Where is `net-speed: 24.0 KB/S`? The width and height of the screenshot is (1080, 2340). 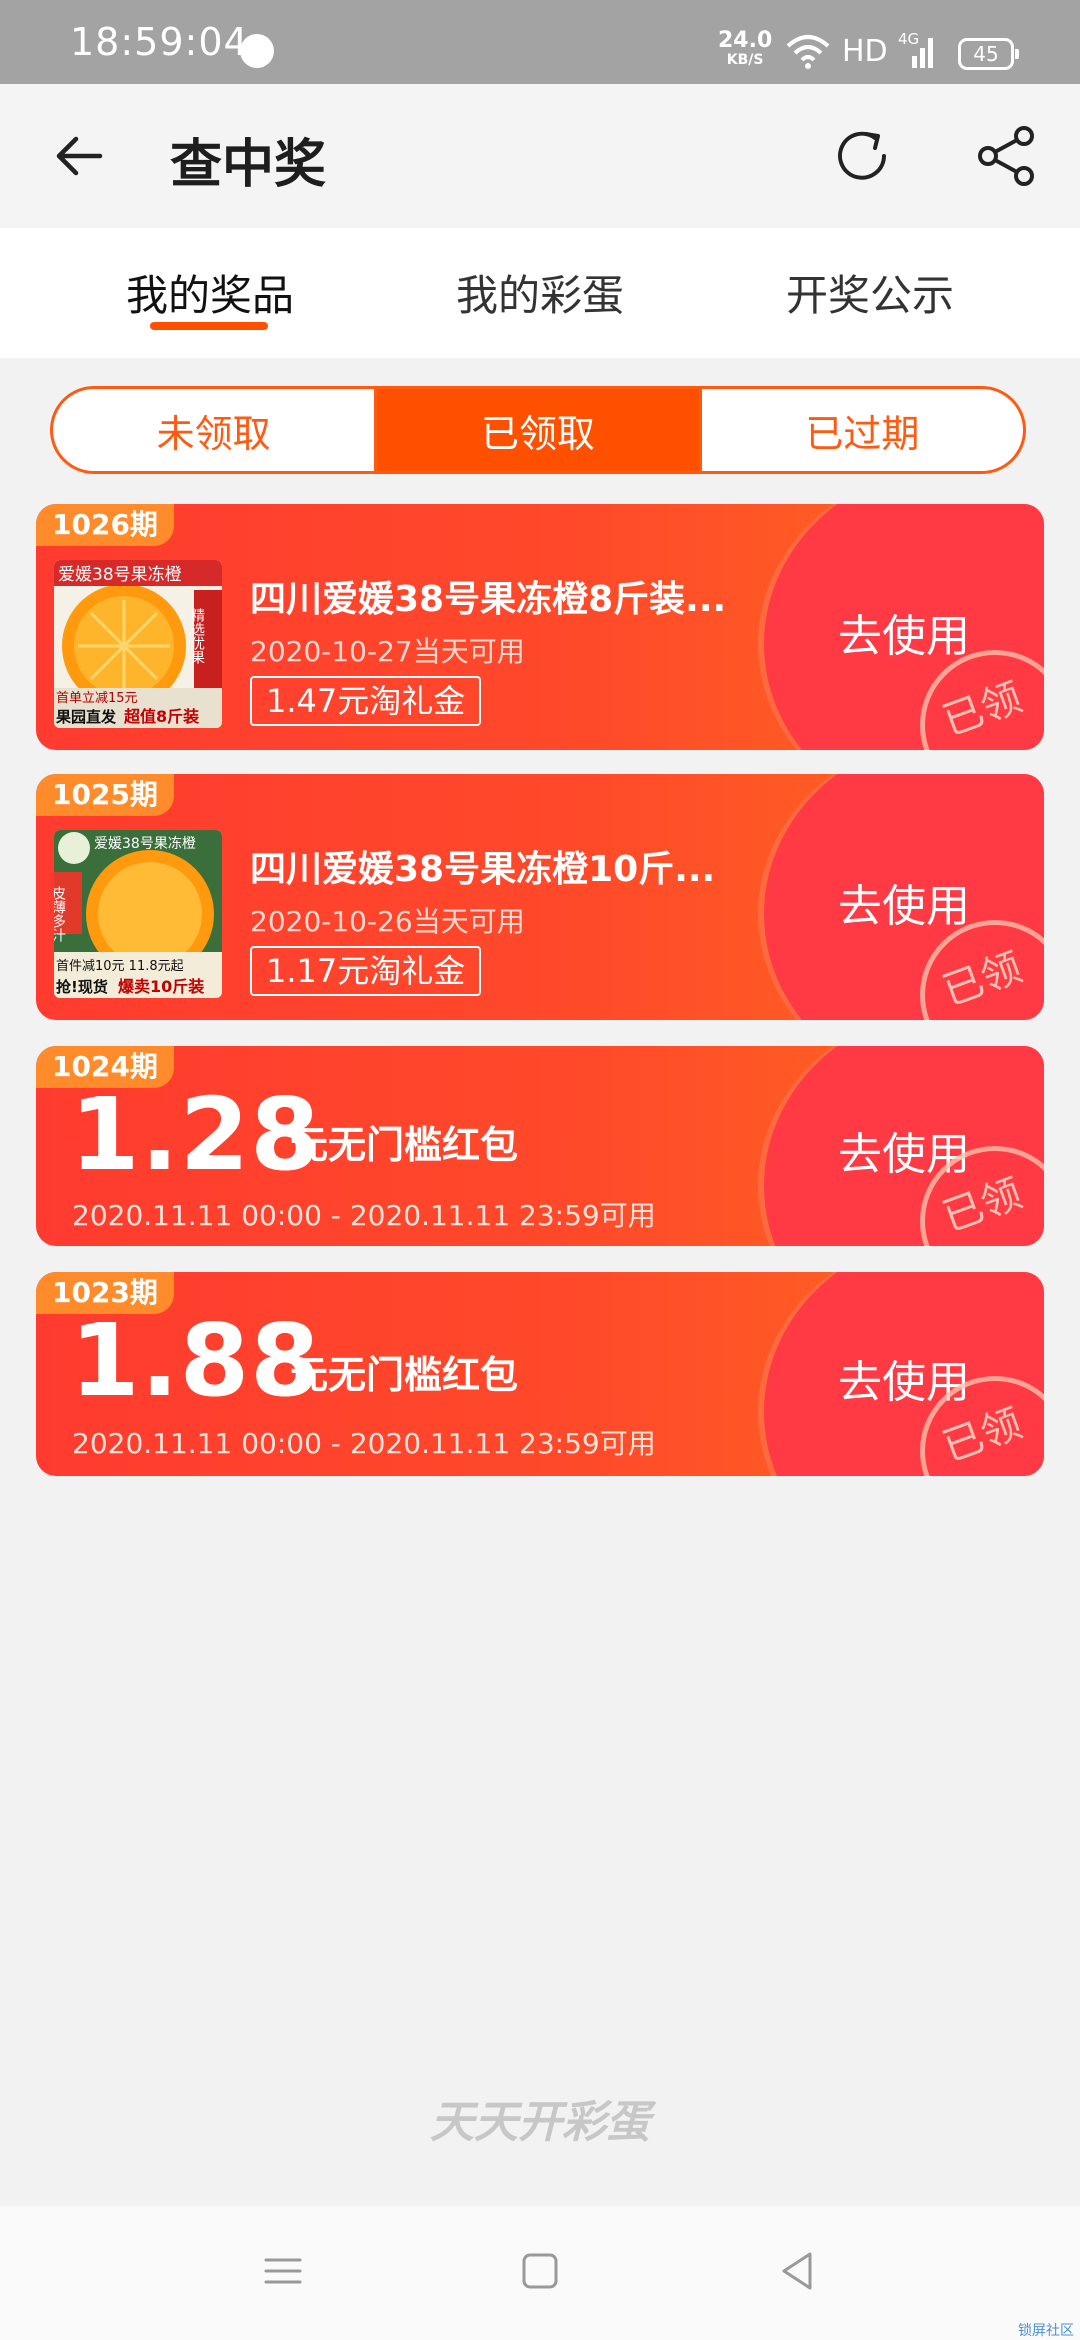
net-speed: 24.0 KB/S is located at coordinates (745, 48).